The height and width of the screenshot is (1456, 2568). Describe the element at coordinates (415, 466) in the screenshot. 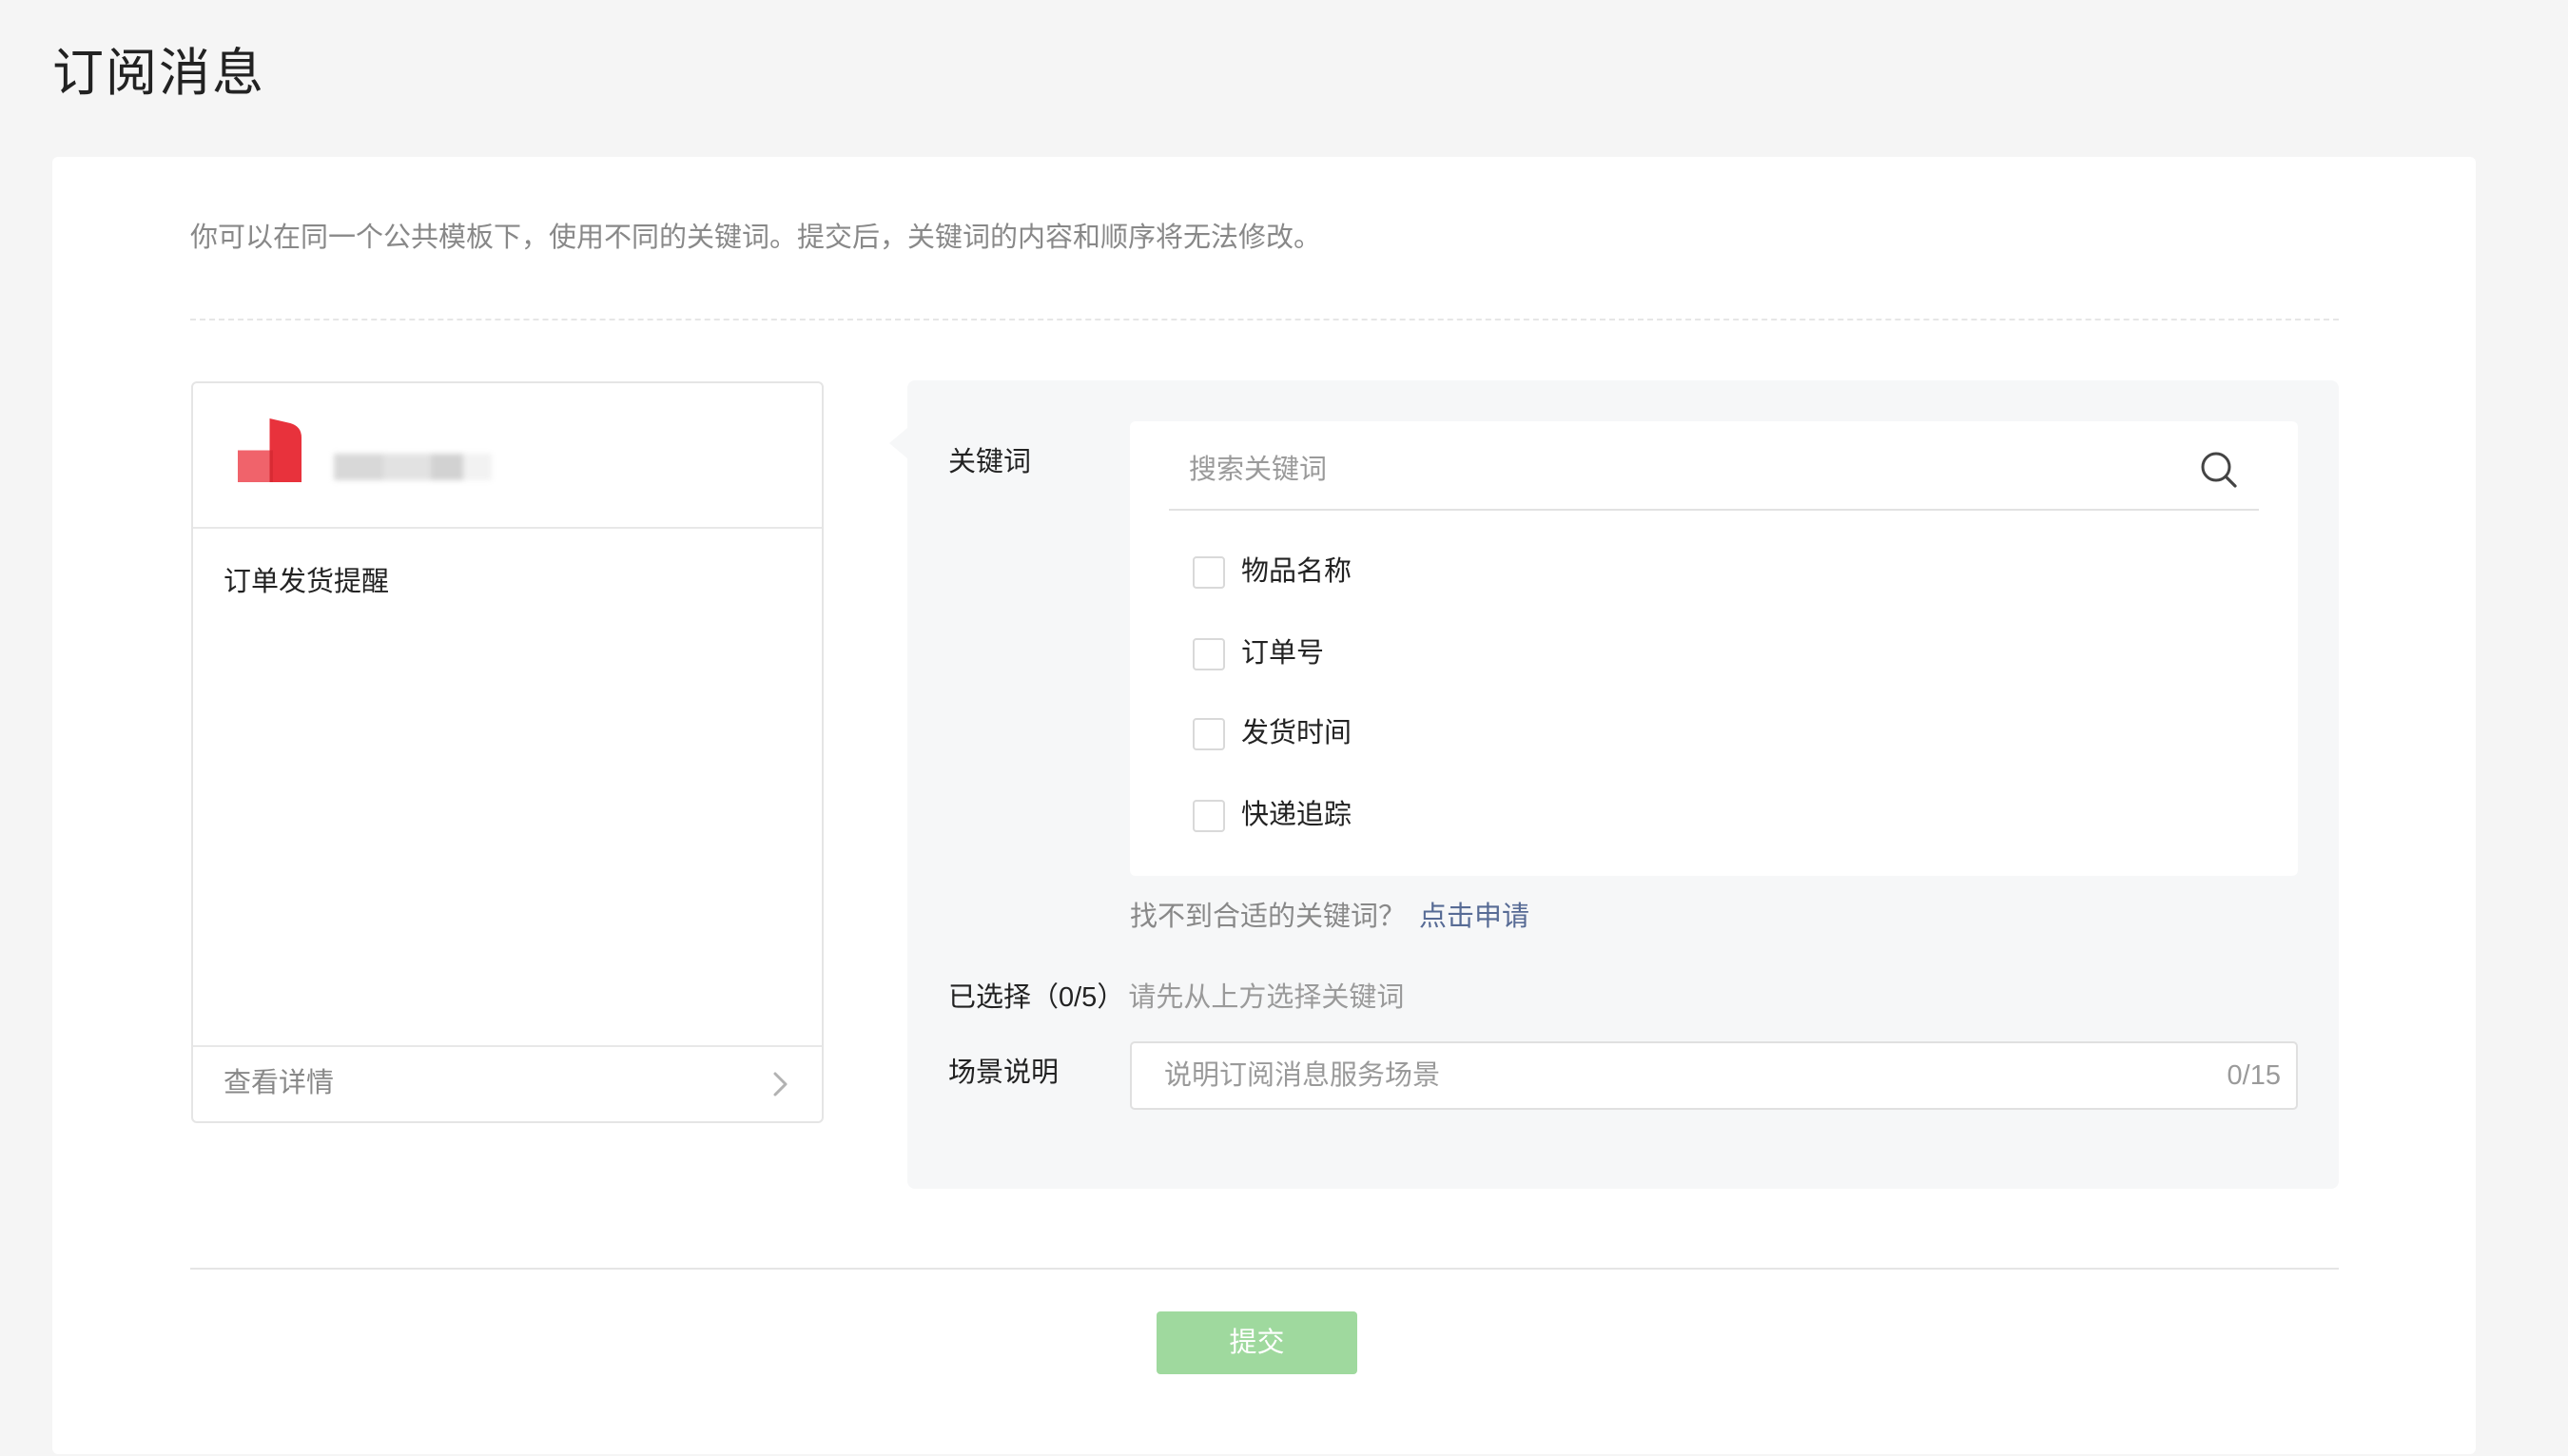

I see `account-name-blurred` at that location.